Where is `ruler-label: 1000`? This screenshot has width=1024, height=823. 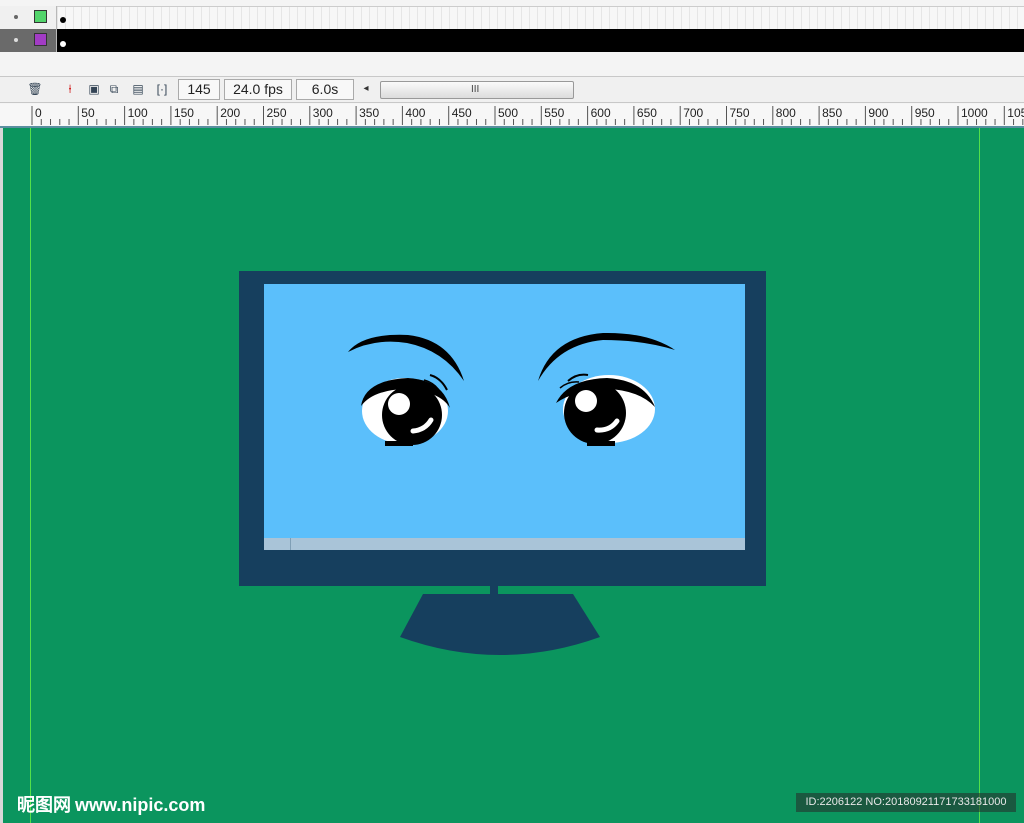 ruler-label: 1000 is located at coordinates (974, 113).